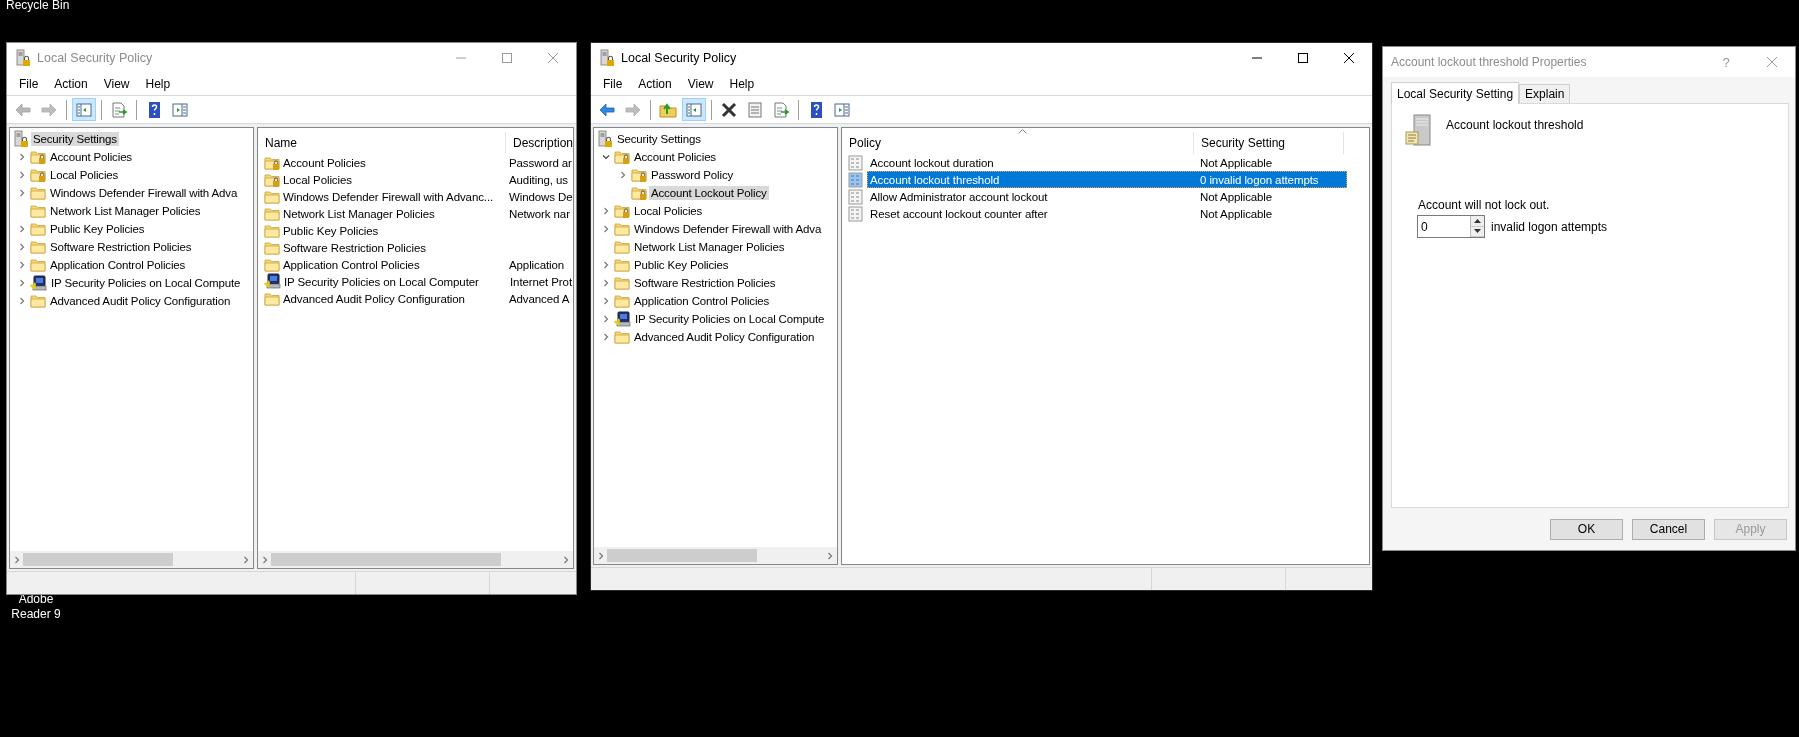 The height and width of the screenshot is (737, 1799). I want to click on list-row: Software Restriction Policies, so click(426, 247).